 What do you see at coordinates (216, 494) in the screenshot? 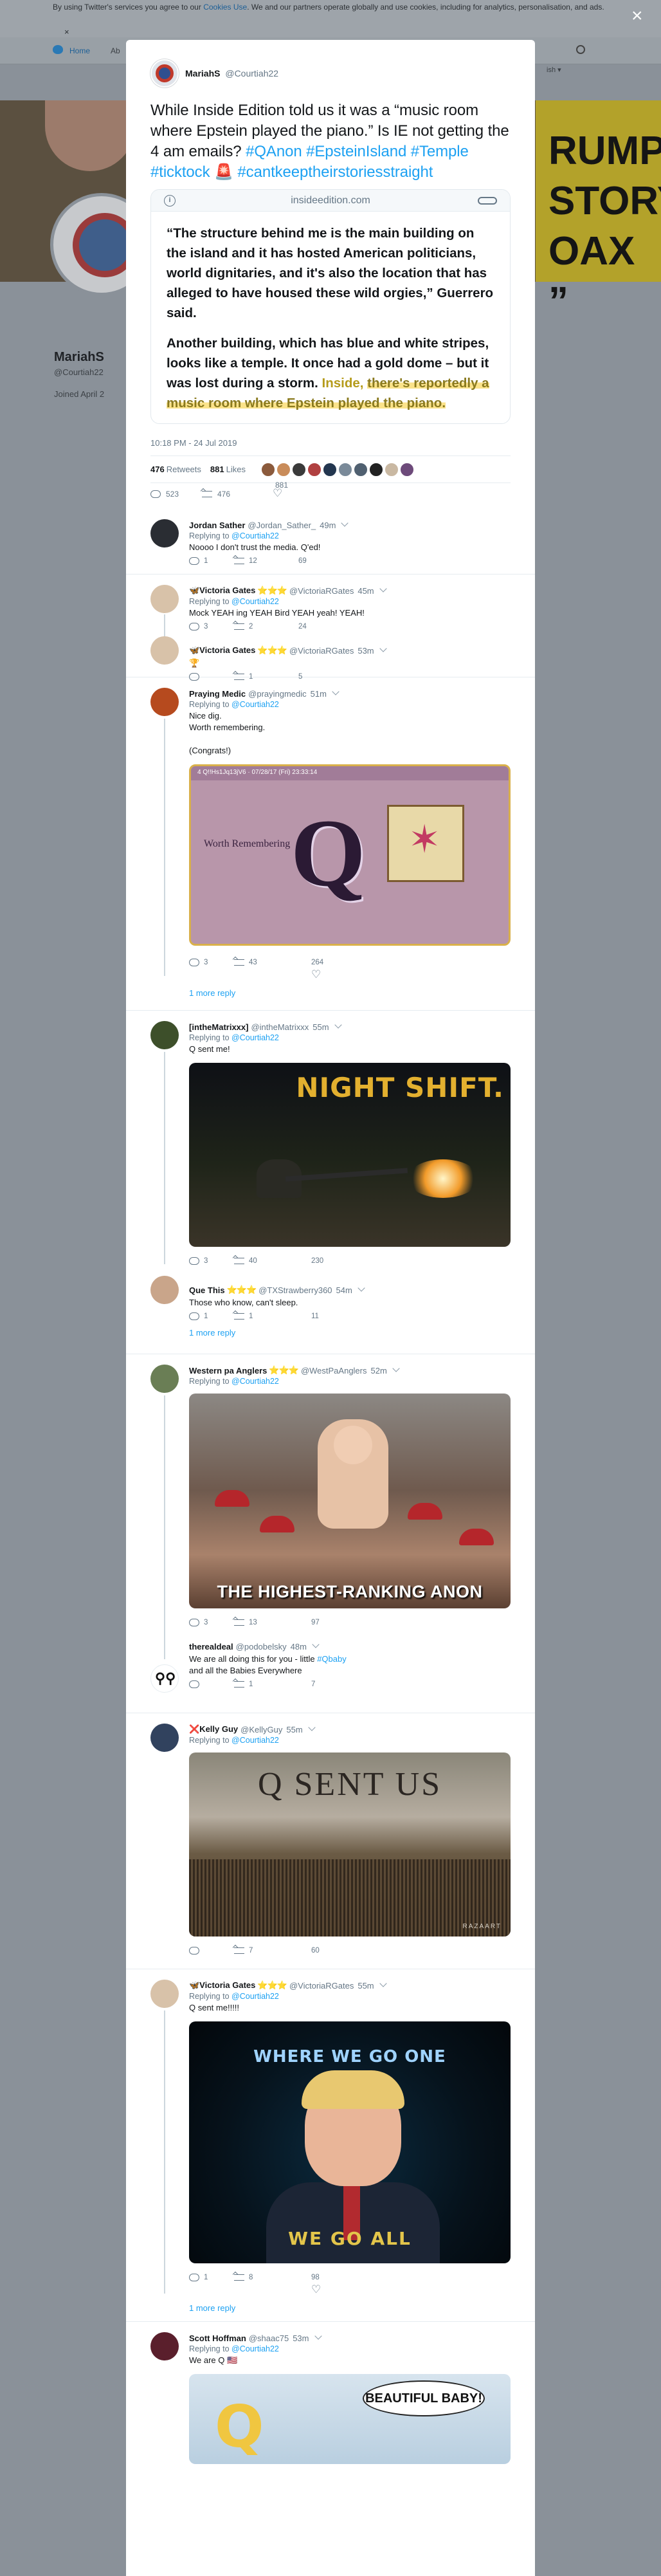
I see `retweet-action: 476` at bounding box center [216, 494].